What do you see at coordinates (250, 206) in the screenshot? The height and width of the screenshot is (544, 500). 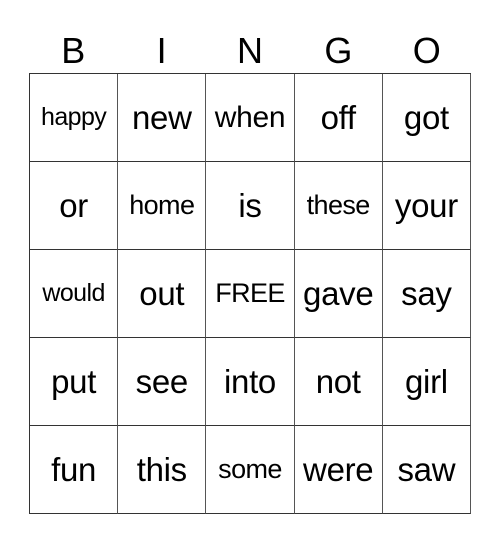 I see `bingo-cell: is` at bounding box center [250, 206].